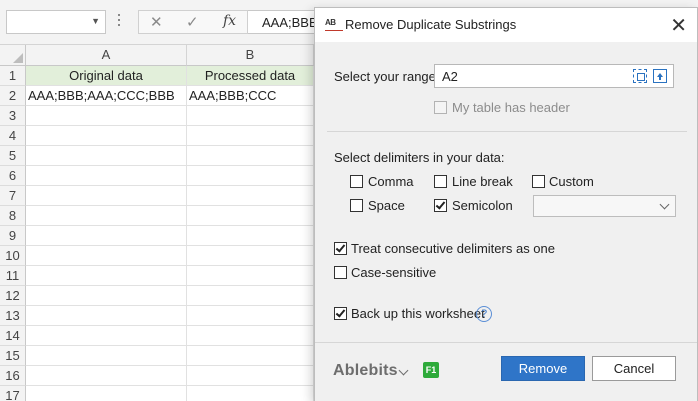 The height and width of the screenshot is (401, 698). Describe the element at coordinates (13, 55) in the screenshot. I see `select-all-corner` at that location.